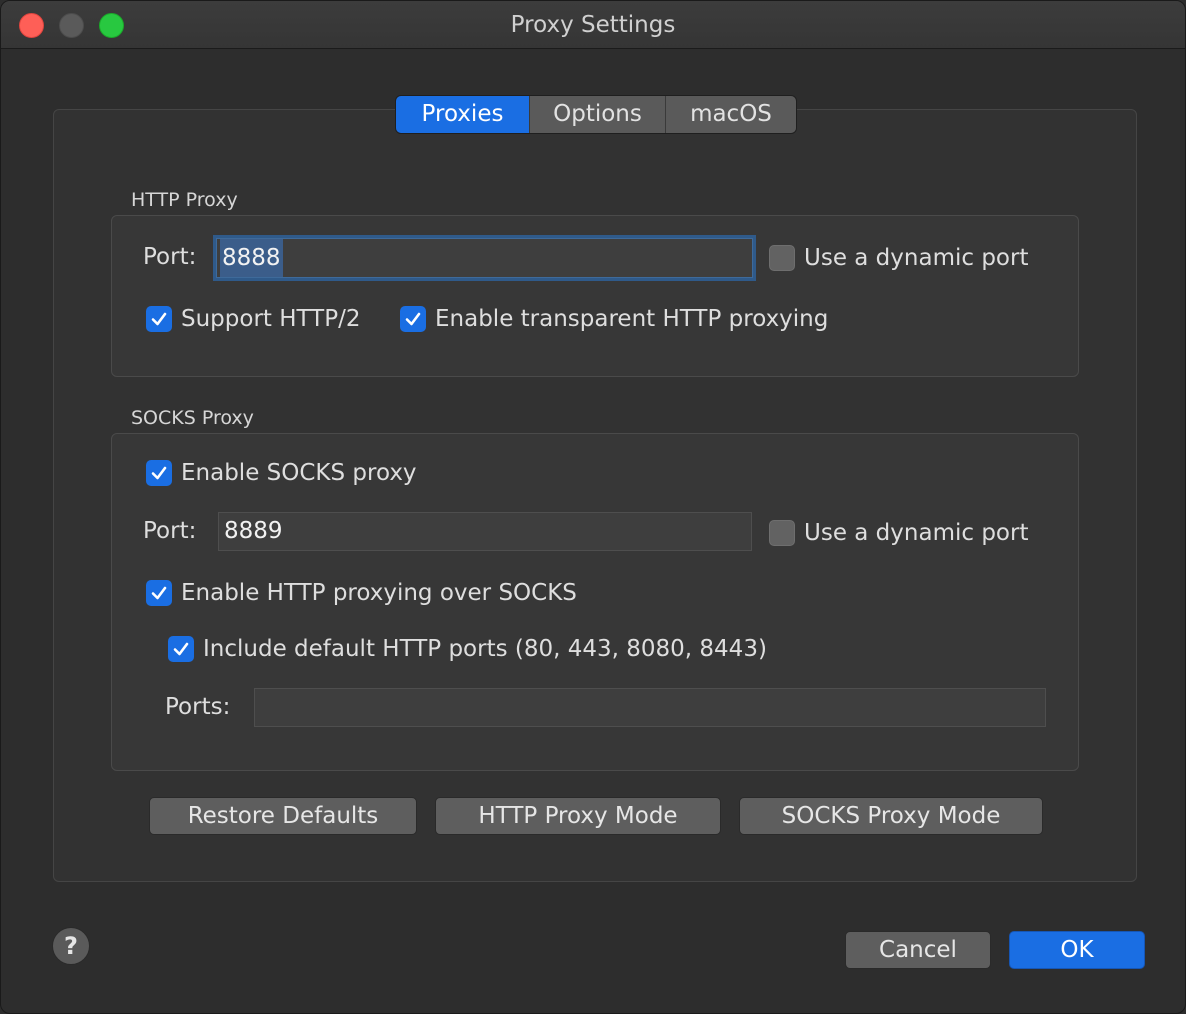 The image size is (1186, 1014). I want to click on tab-bar: Proxies Options macOS, so click(596, 114).